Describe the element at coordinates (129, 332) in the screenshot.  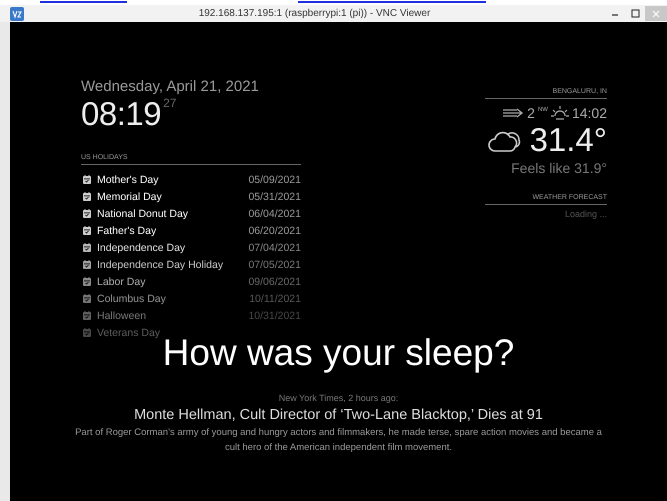
I see `holiday-name: Veterans Day` at that location.